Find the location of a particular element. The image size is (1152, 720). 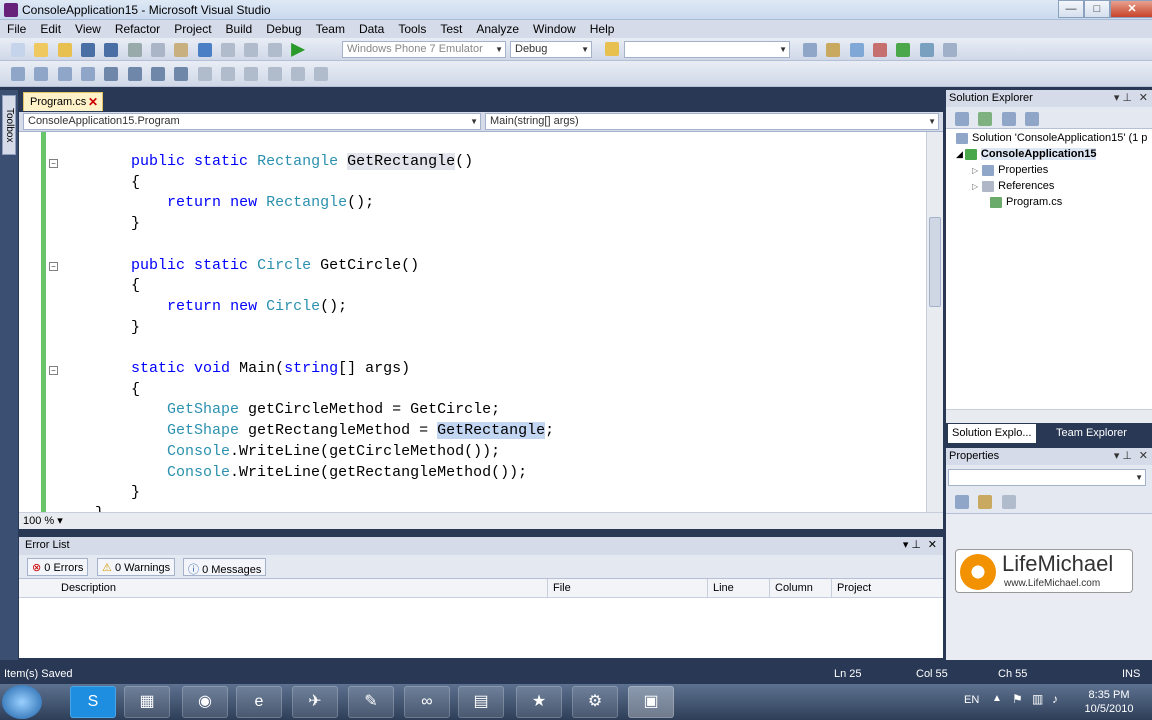

menu-window: Window is located at coordinates (554, 29).